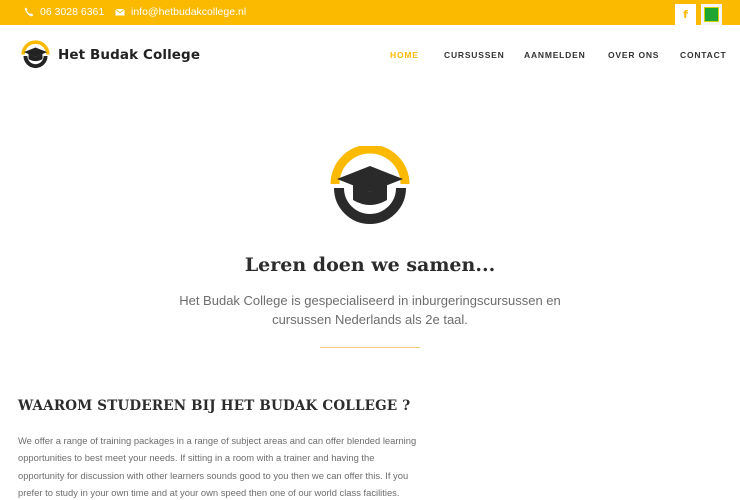 The height and width of the screenshot is (500, 740). I want to click on graduation-cap-logo-icon, so click(35, 54).